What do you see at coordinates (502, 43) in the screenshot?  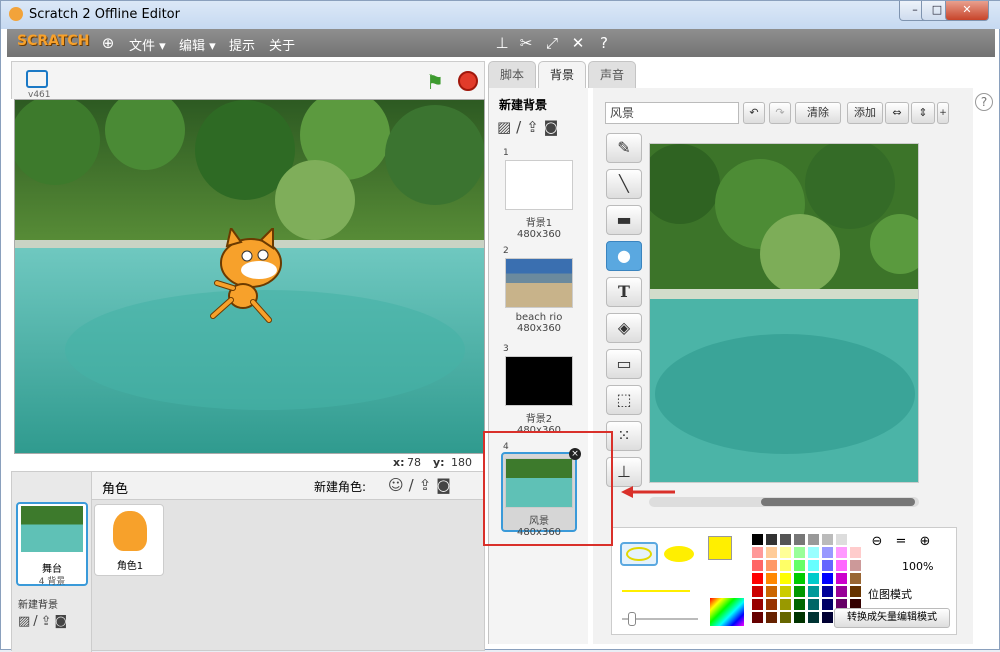 I see `duplicate-stamp-icon: ⊥` at bounding box center [502, 43].